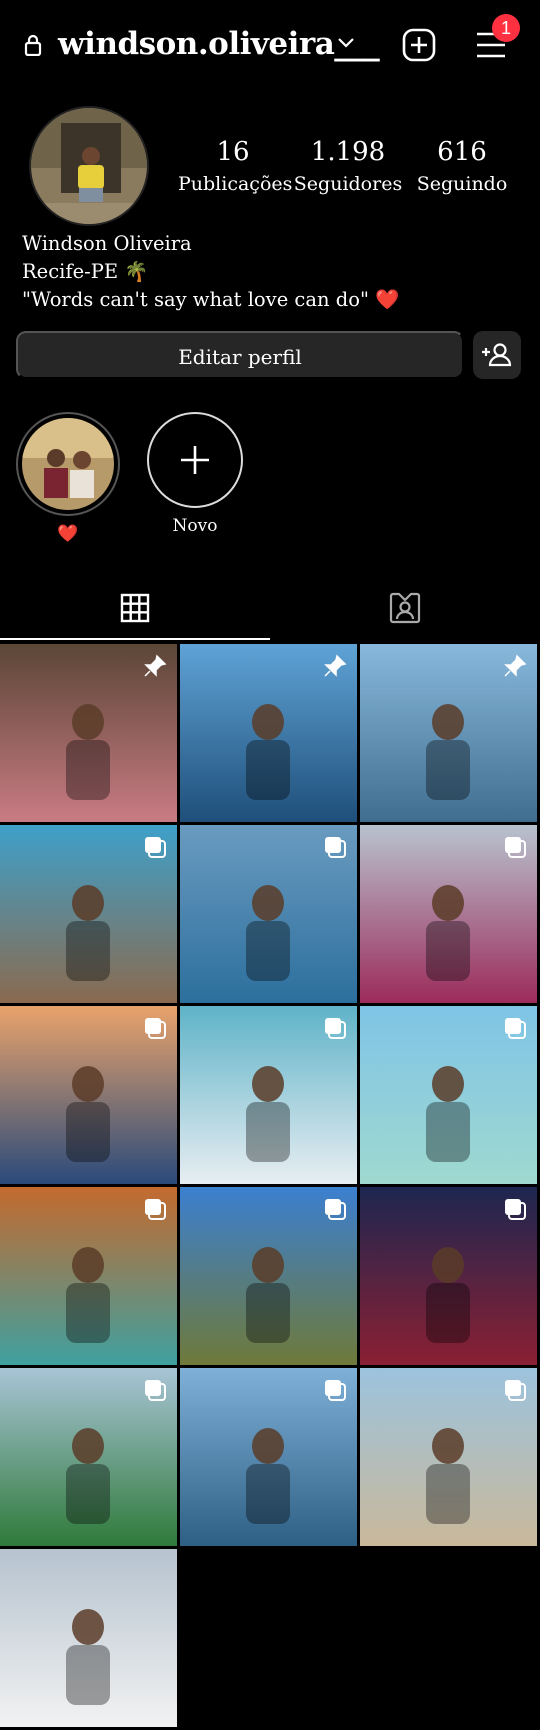 Image resolution: width=540 pixels, height=1730 pixels. Describe the element at coordinates (235, 168) in the screenshot. I see `posts-count: 16 Publicações` at that location.